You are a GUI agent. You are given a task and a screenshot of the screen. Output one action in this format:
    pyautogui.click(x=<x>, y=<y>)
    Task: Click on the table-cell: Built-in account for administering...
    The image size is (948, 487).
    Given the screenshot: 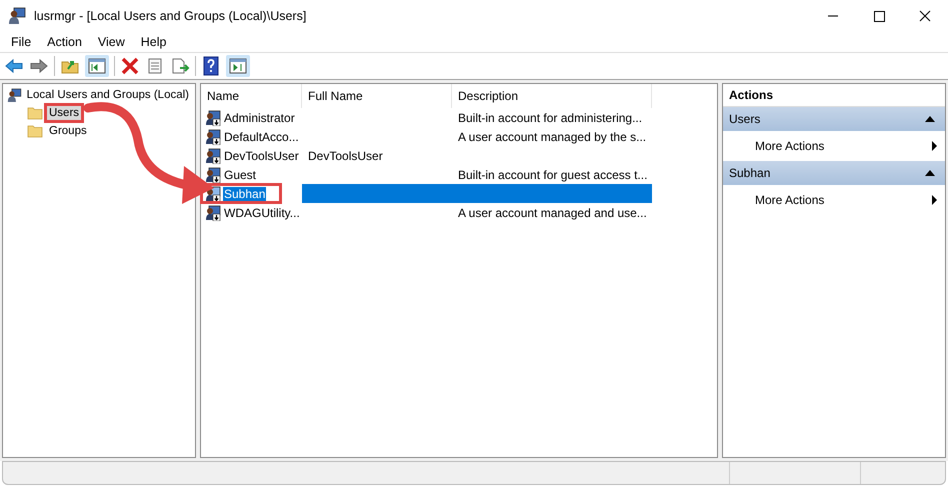 What is the action you would take?
    pyautogui.click(x=550, y=117)
    